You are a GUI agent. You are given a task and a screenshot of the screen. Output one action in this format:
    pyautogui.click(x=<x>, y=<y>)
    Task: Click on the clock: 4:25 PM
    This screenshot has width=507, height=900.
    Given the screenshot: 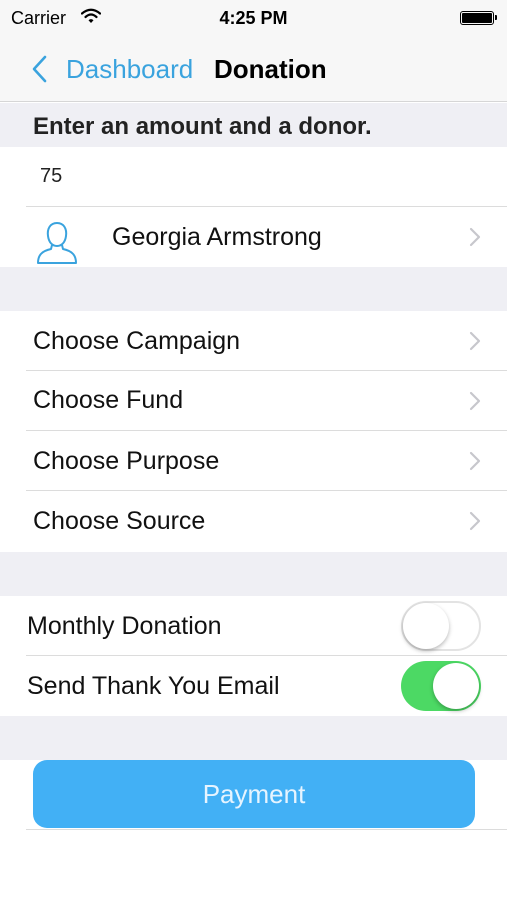 What is the action you would take?
    pyautogui.click(x=253, y=18)
    